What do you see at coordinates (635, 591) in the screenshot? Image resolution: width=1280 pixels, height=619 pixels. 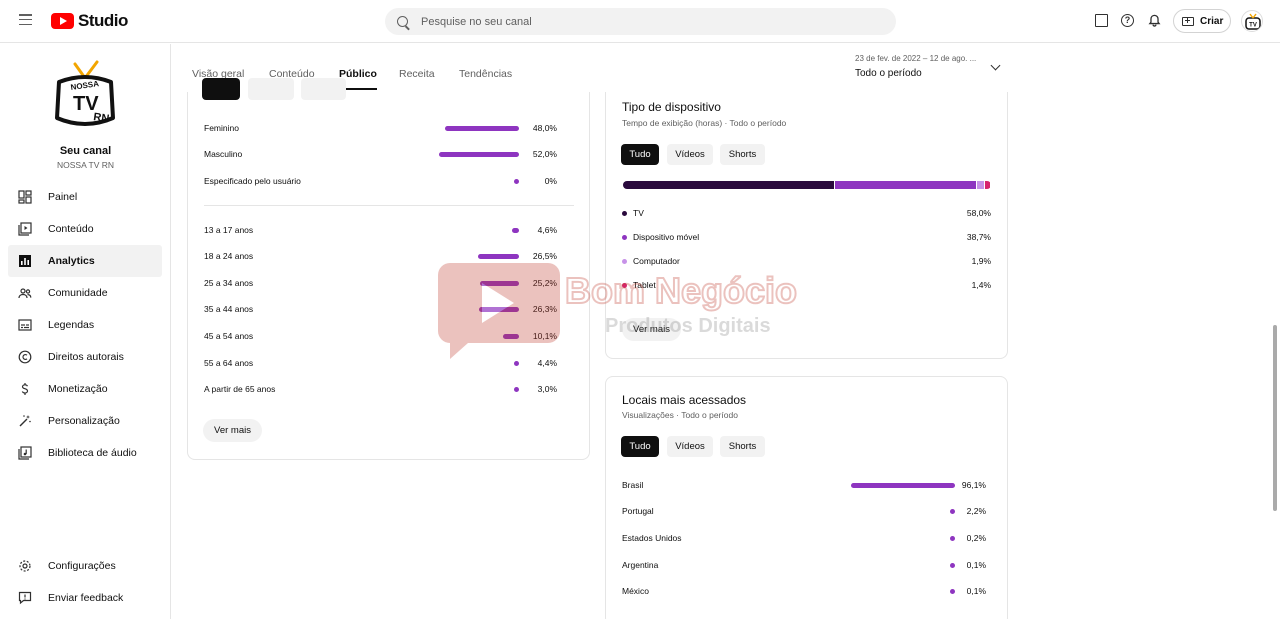 I see `location-label: México` at bounding box center [635, 591].